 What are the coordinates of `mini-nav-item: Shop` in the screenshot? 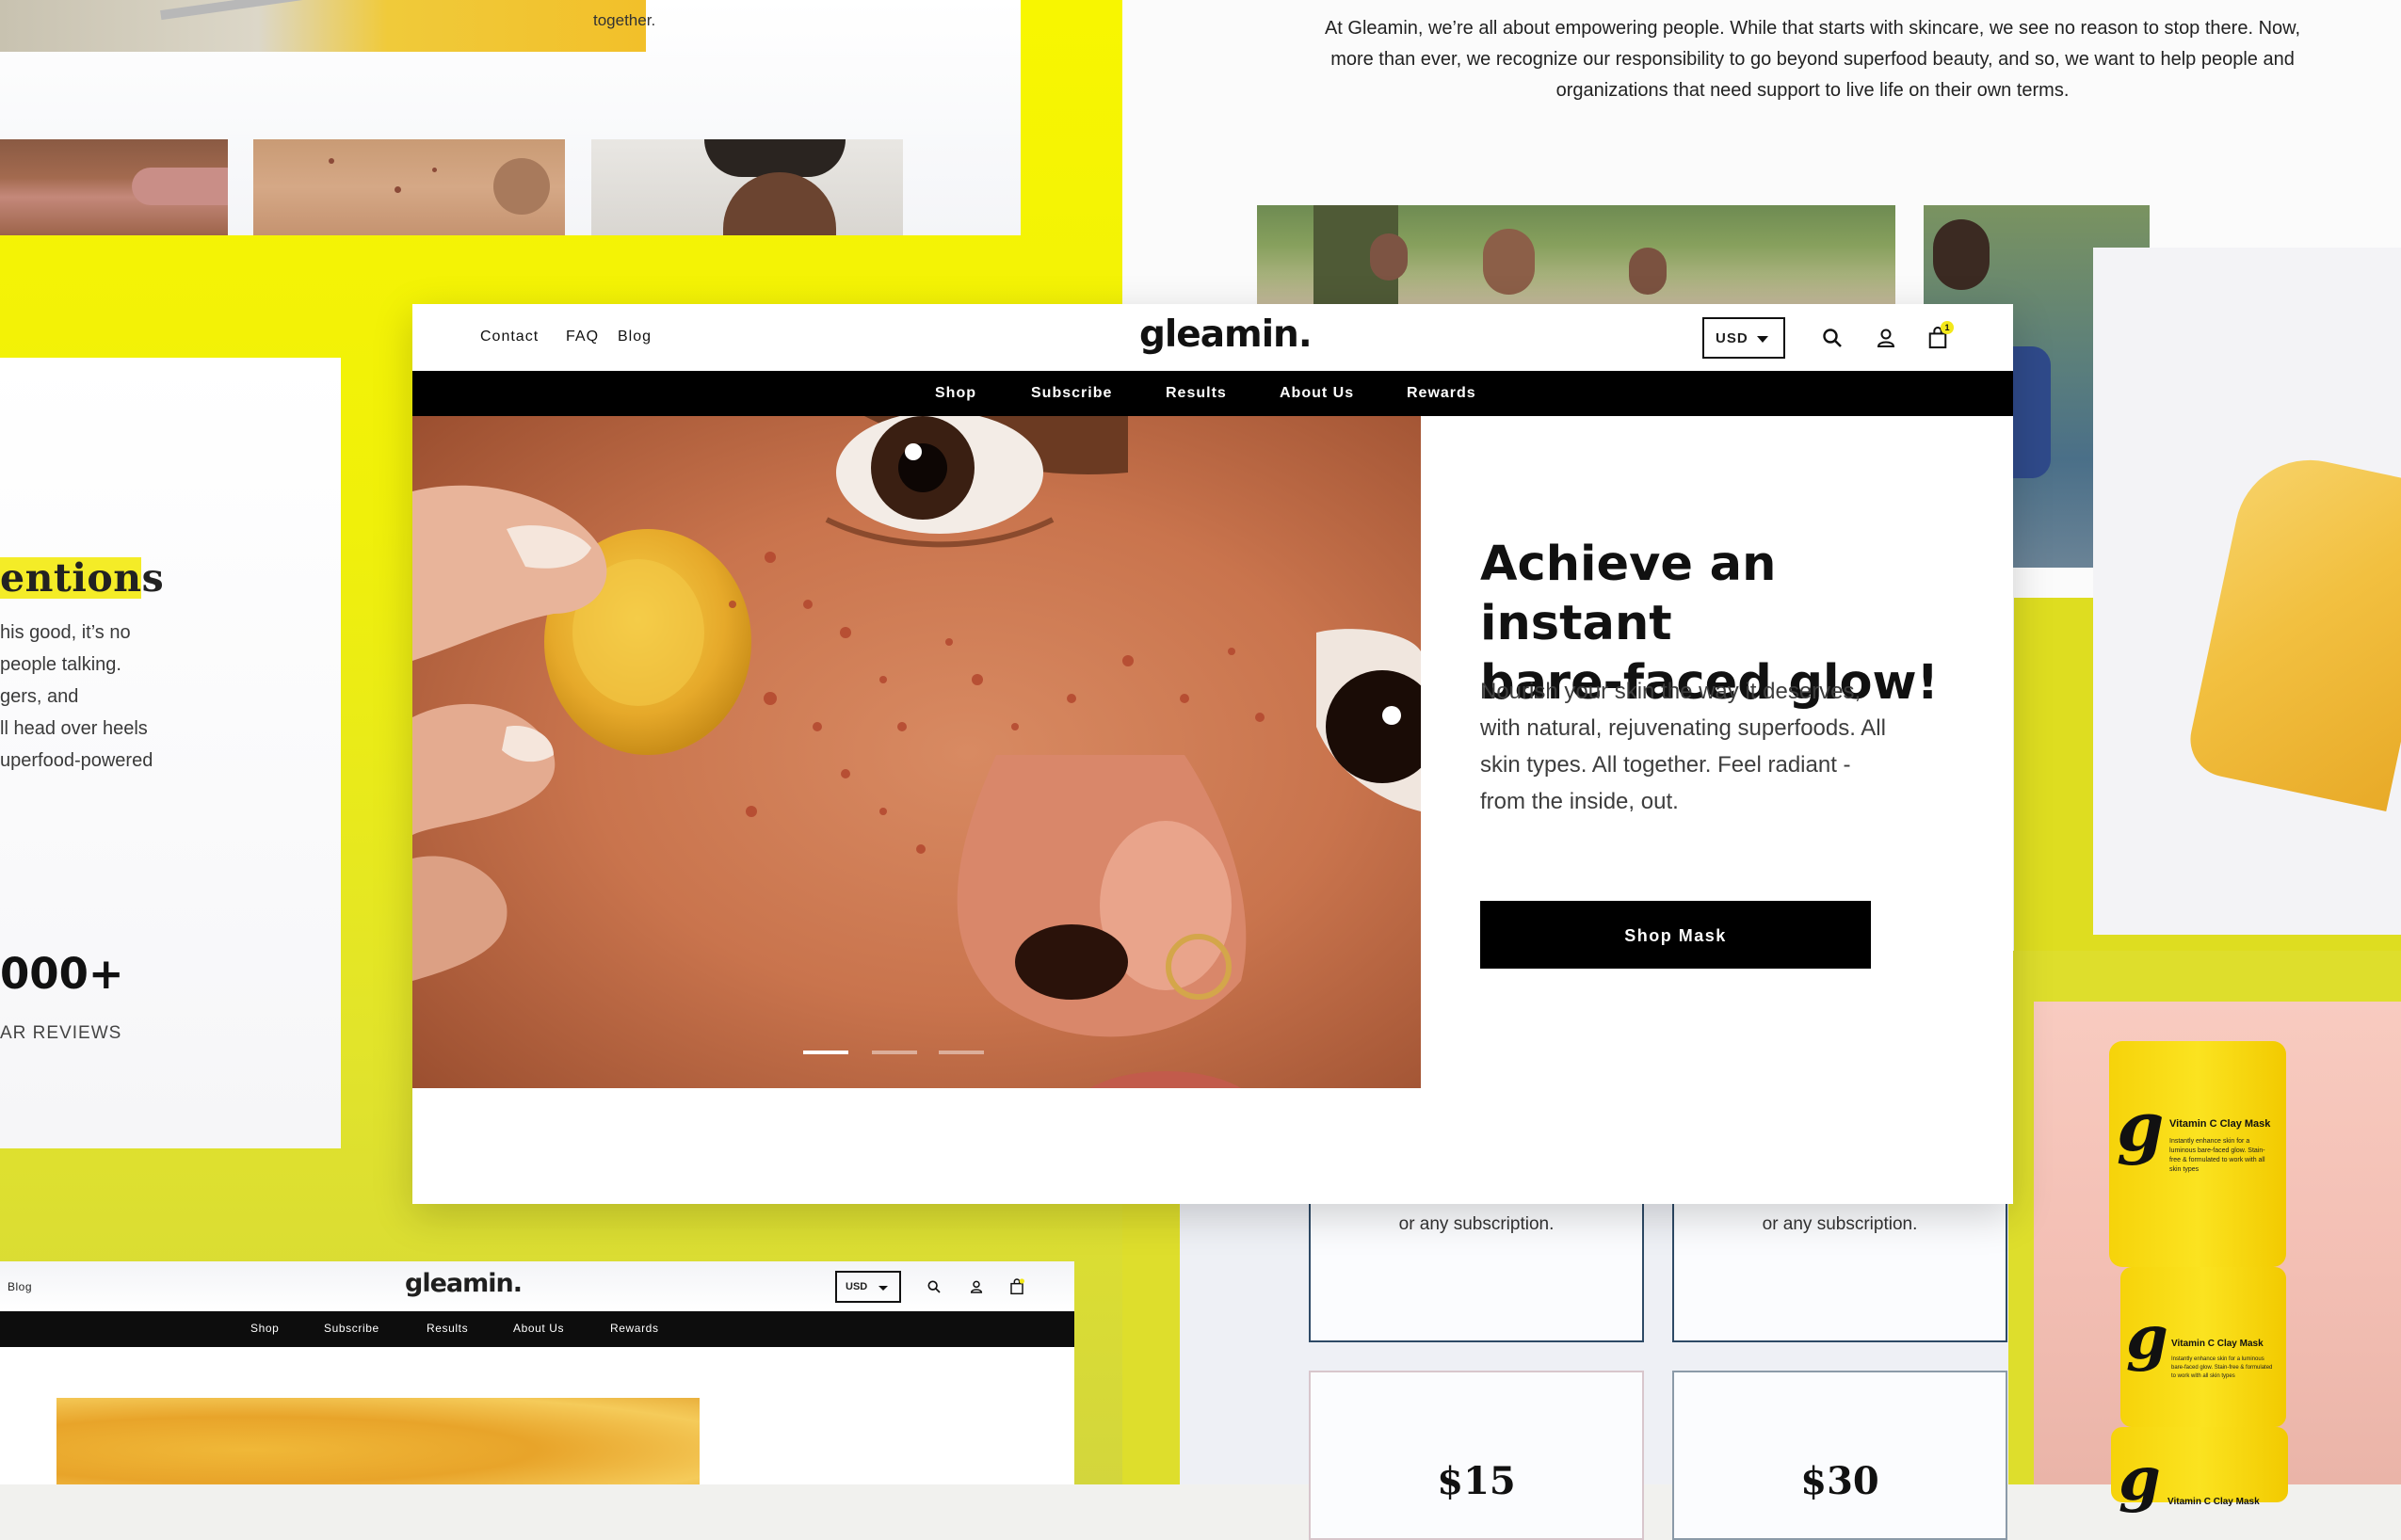 It's located at (264, 1328).